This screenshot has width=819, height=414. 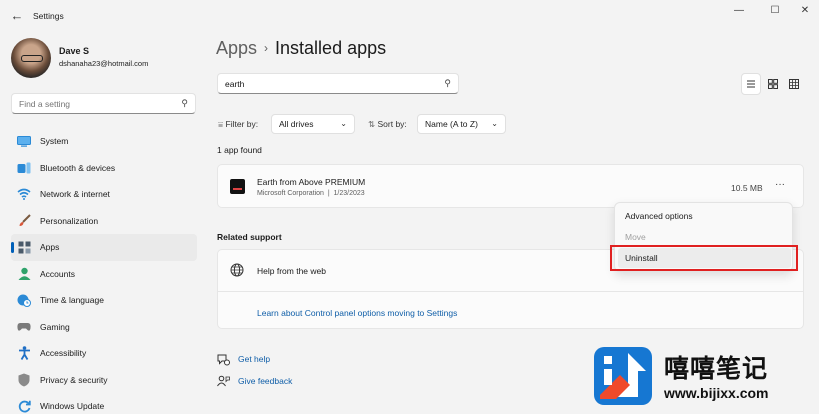 I want to click on app-meta: Microsoft Corporation | 1/23/2023, so click(x=311, y=193).